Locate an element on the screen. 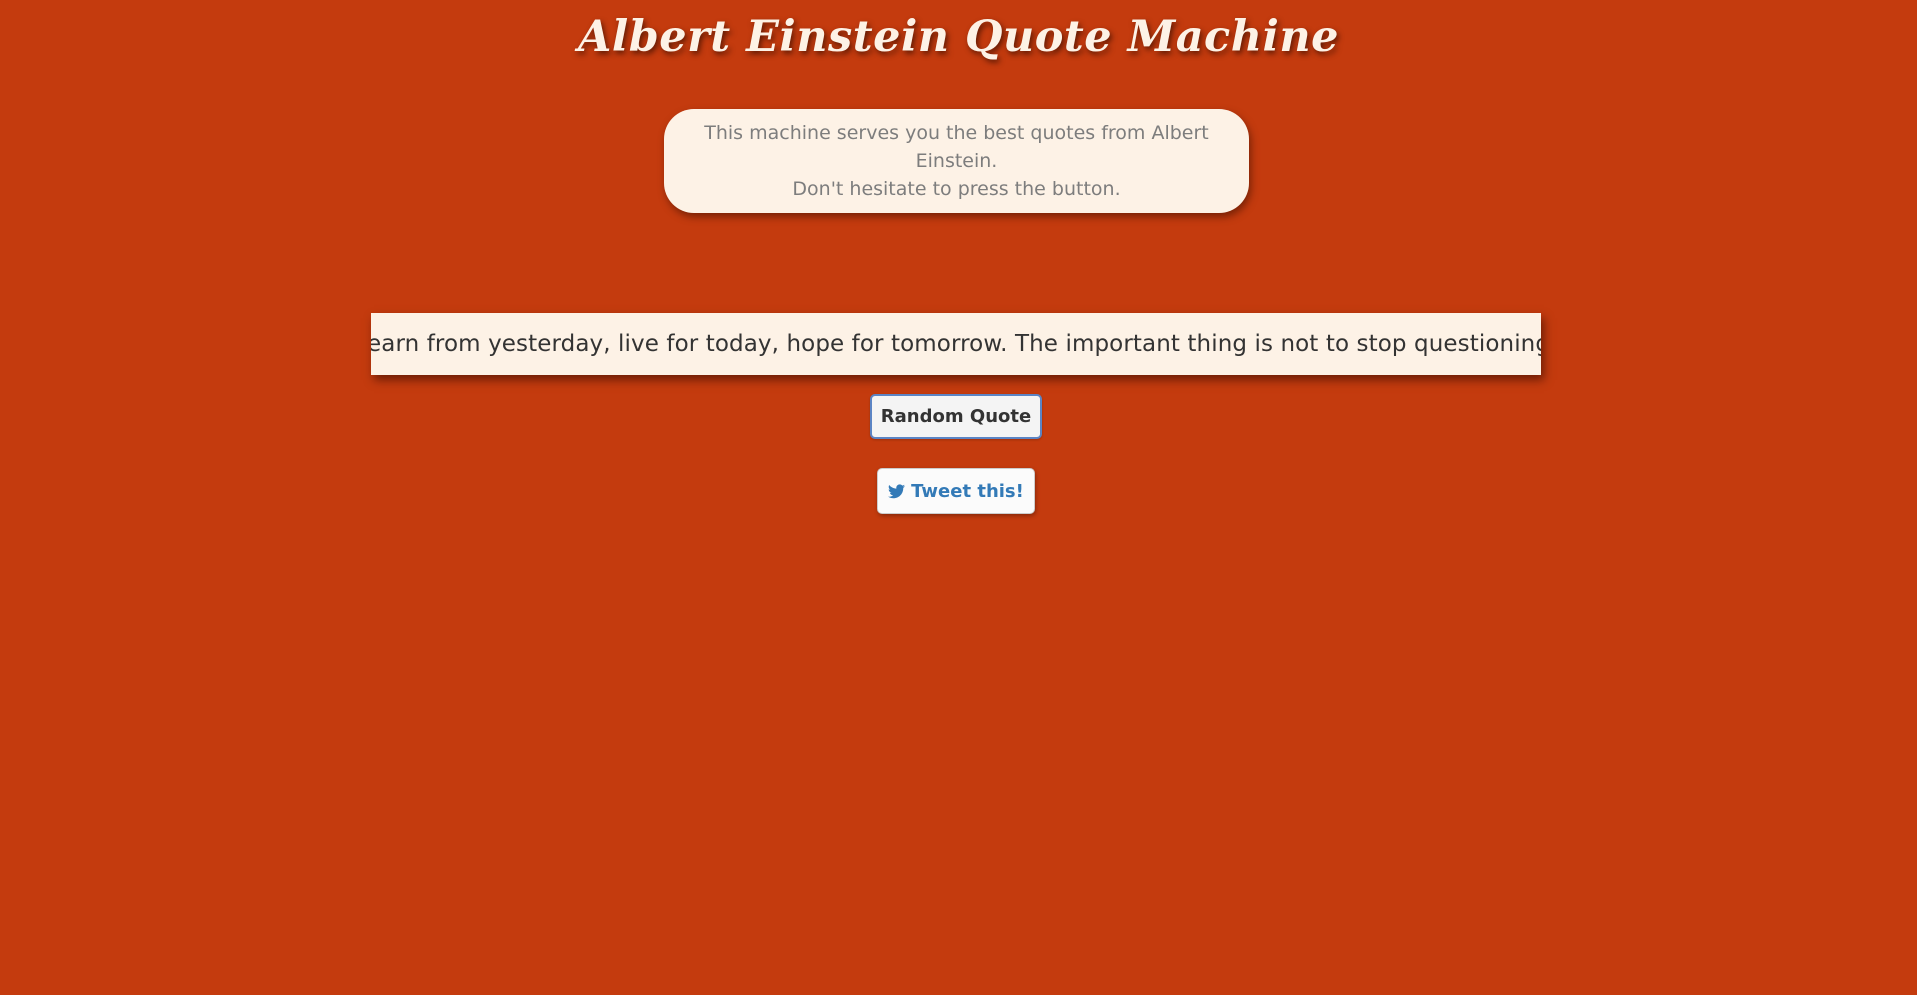 The width and height of the screenshot is (1917, 995). tweet-button: Tweet this! is located at coordinates (956, 491).